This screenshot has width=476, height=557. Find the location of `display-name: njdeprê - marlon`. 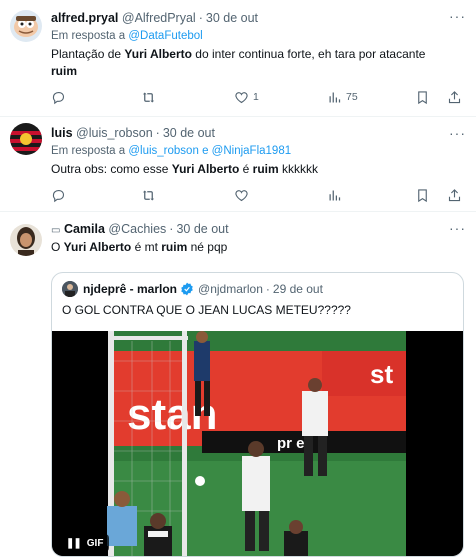

display-name: njdeprê - marlon is located at coordinates (130, 289).